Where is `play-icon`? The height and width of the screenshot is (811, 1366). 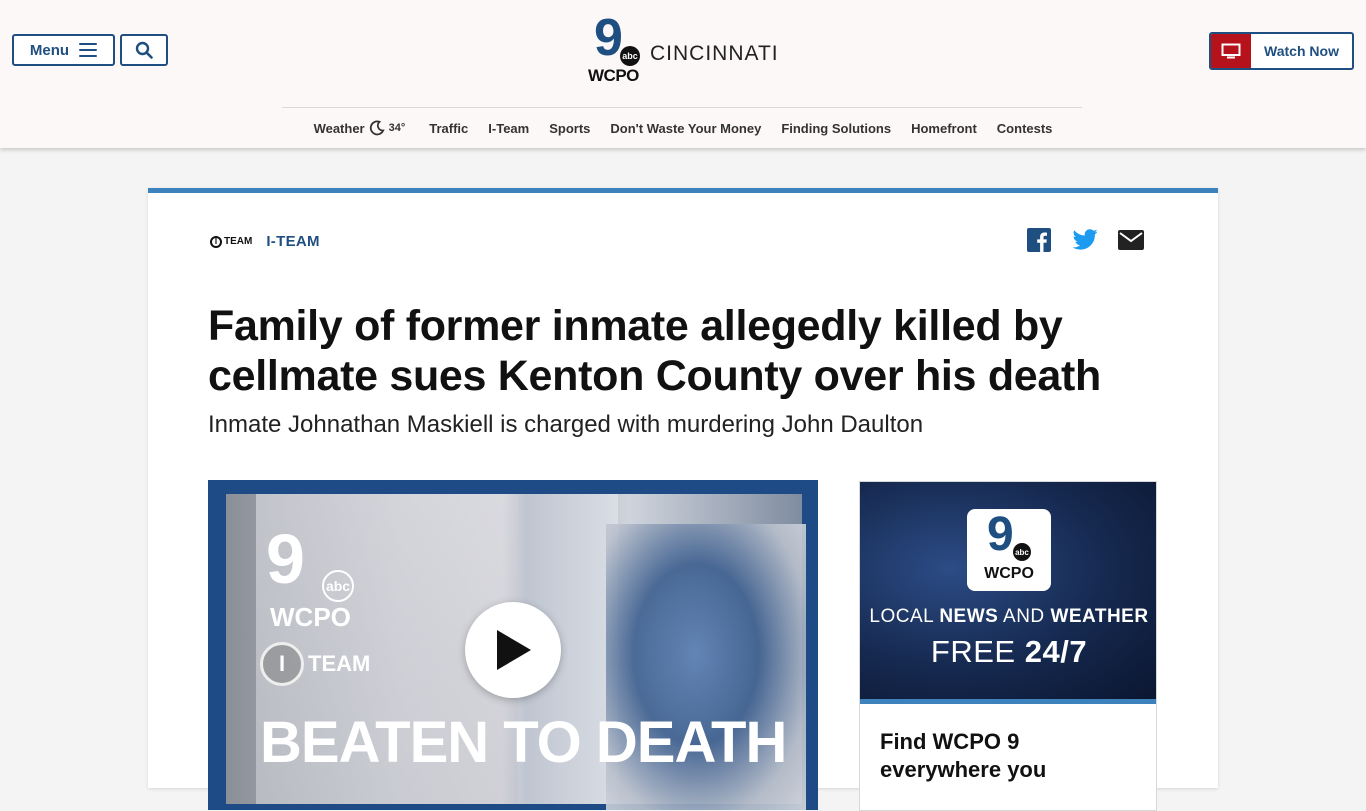
play-icon is located at coordinates (514, 650).